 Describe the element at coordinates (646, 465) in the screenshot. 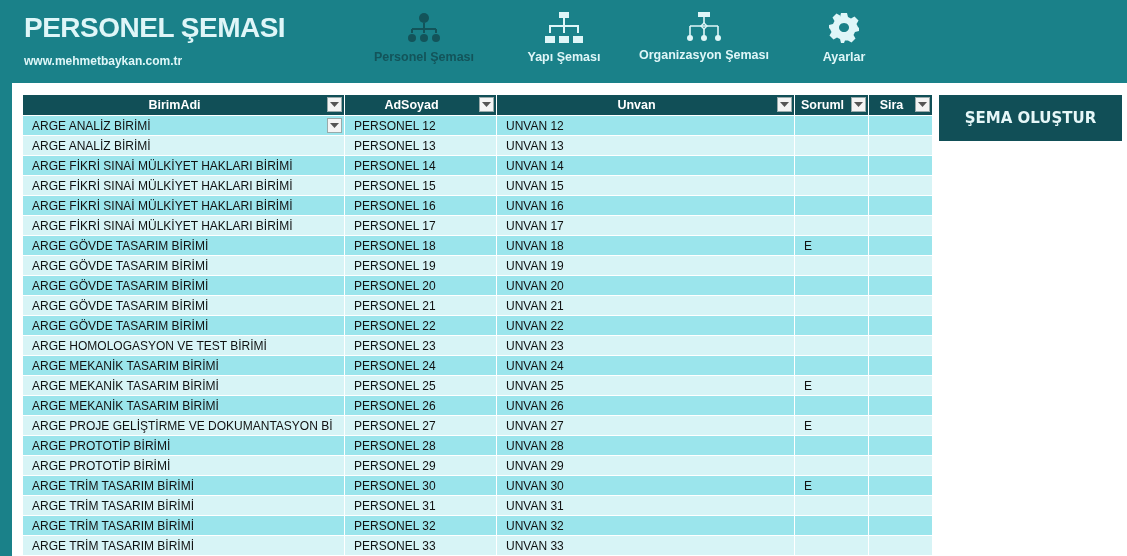

I see `title-cell: UNVAN 29` at that location.